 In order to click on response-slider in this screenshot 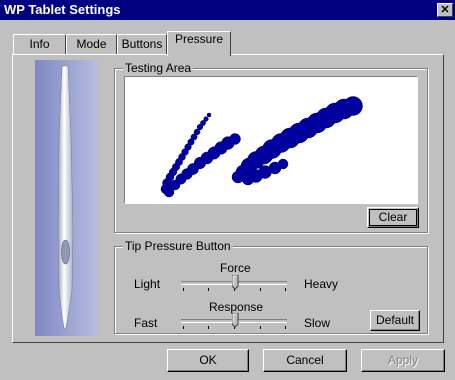, I will do `click(234, 321)`.